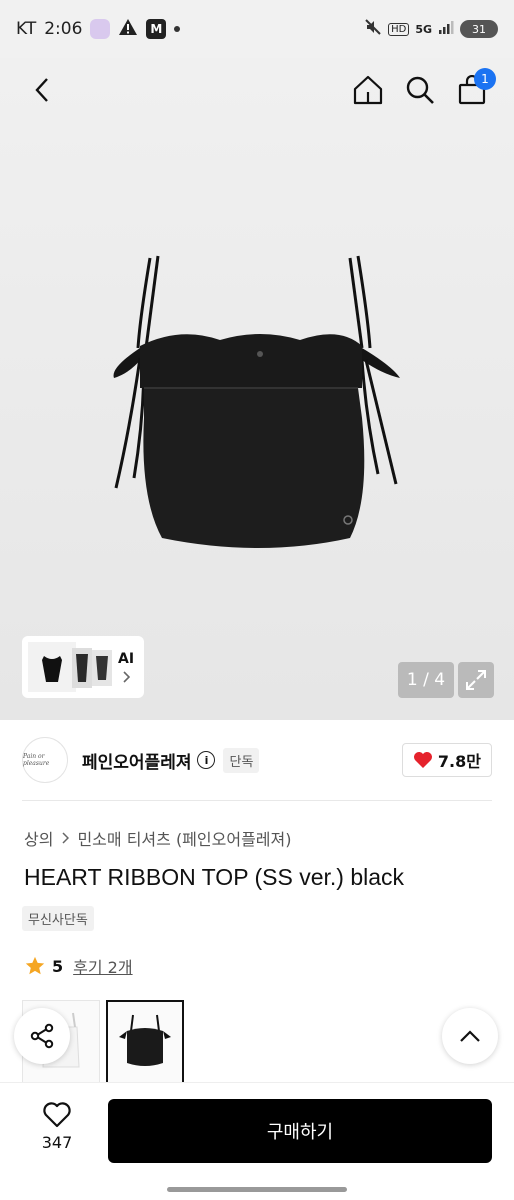  What do you see at coordinates (214, 877) in the screenshot?
I see `product-title: HEART RIBBON TOP (SS ver.) black` at bounding box center [214, 877].